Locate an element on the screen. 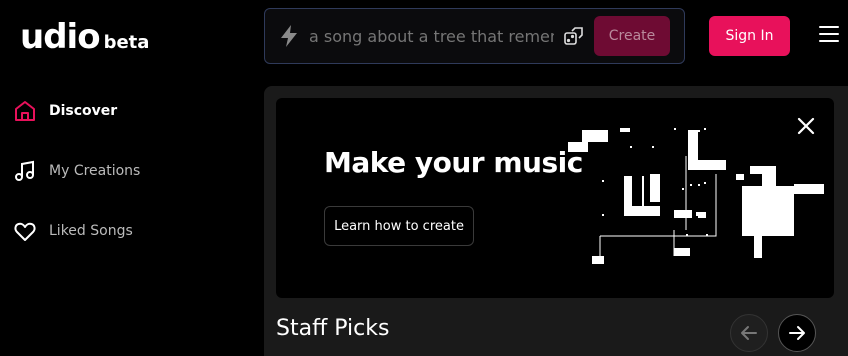  udio-logo: udio beta is located at coordinates (84, 37).